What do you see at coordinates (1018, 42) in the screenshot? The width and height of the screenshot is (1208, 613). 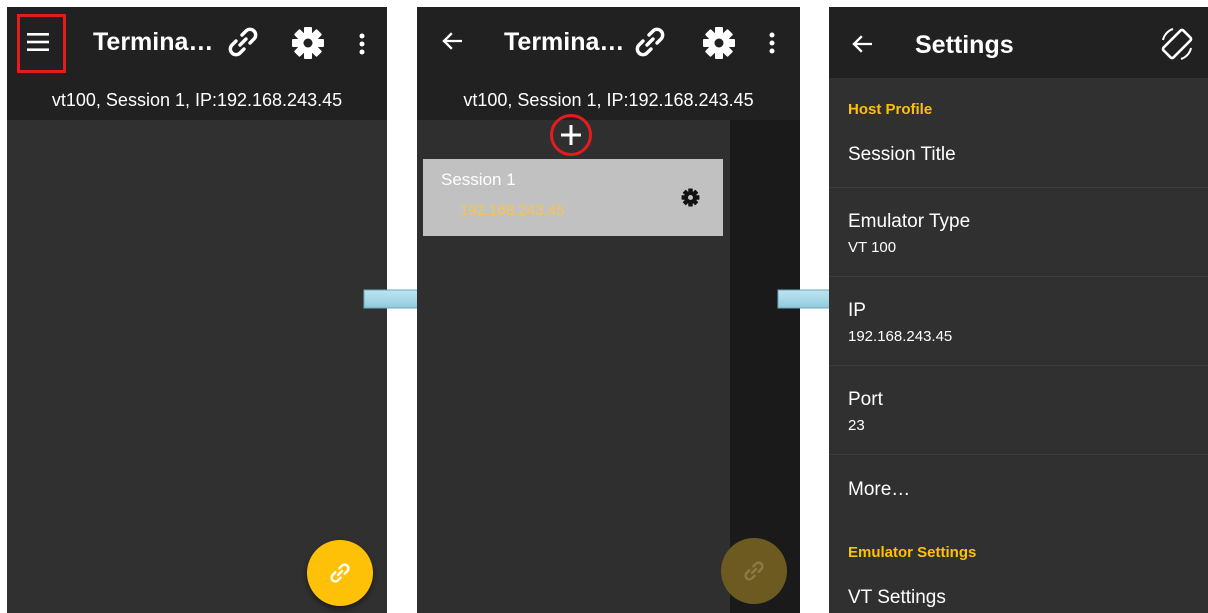 I see `app-bar: Settings` at bounding box center [1018, 42].